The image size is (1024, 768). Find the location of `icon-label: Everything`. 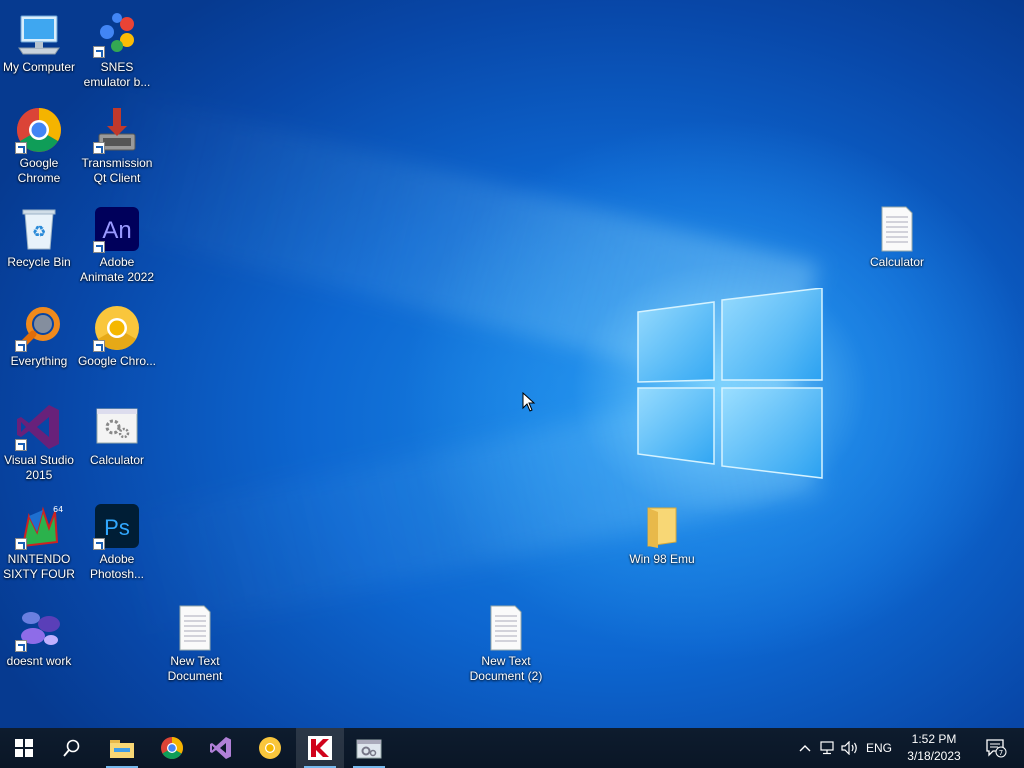

icon-label: Everything is located at coordinates (39, 361).